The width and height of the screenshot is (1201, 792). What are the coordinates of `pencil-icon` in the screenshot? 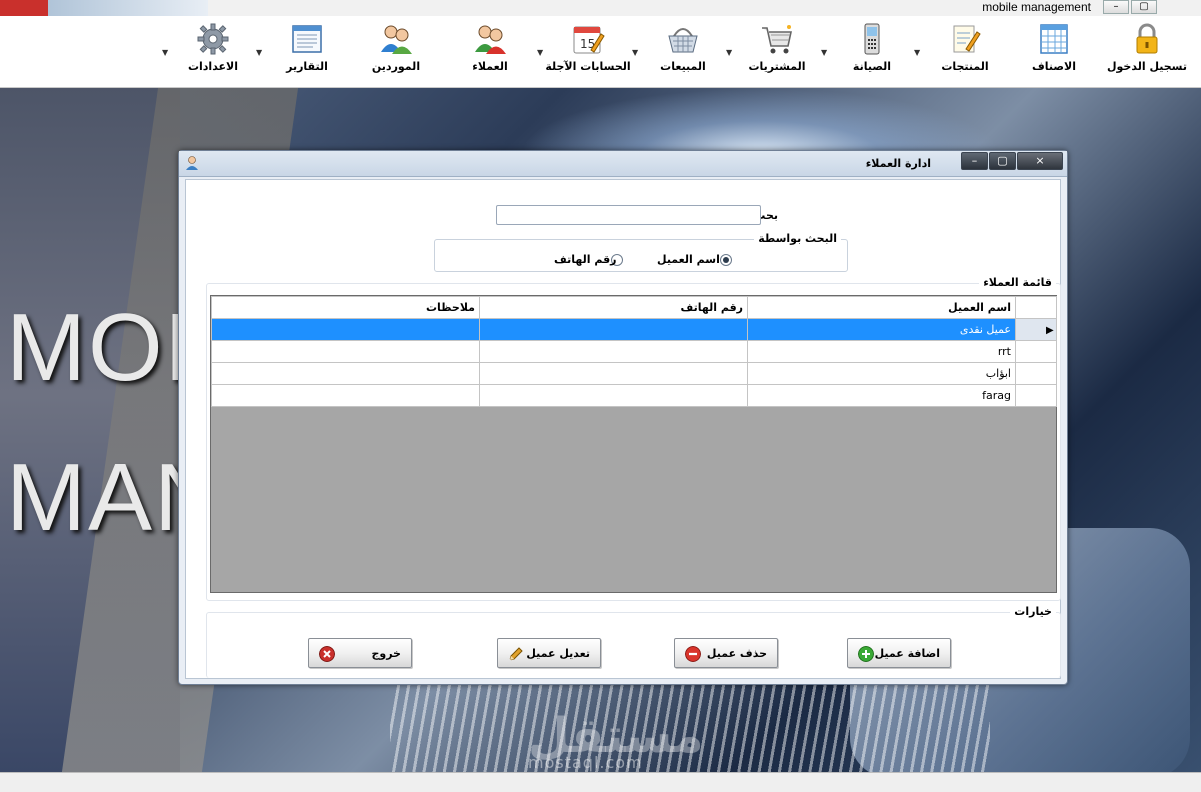 It's located at (516, 654).